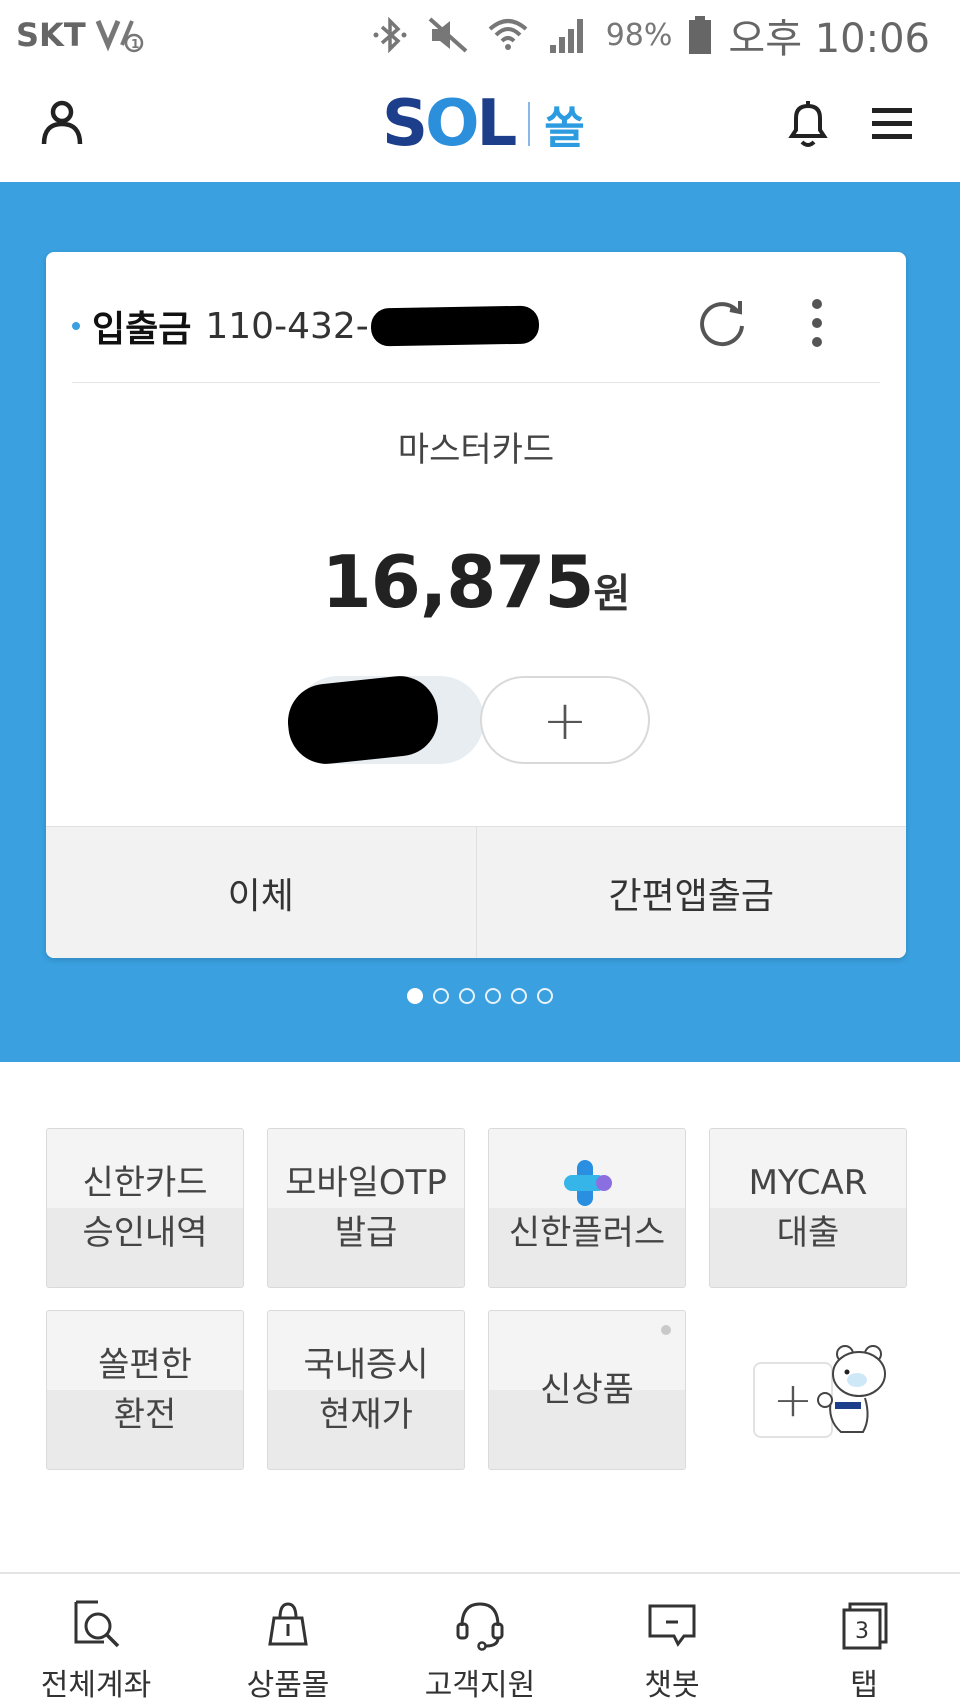 Image resolution: width=960 pixels, height=1706 pixels. What do you see at coordinates (390, 35) in the screenshot?
I see `bluetooth-icon` at bounding box center [390, 35].